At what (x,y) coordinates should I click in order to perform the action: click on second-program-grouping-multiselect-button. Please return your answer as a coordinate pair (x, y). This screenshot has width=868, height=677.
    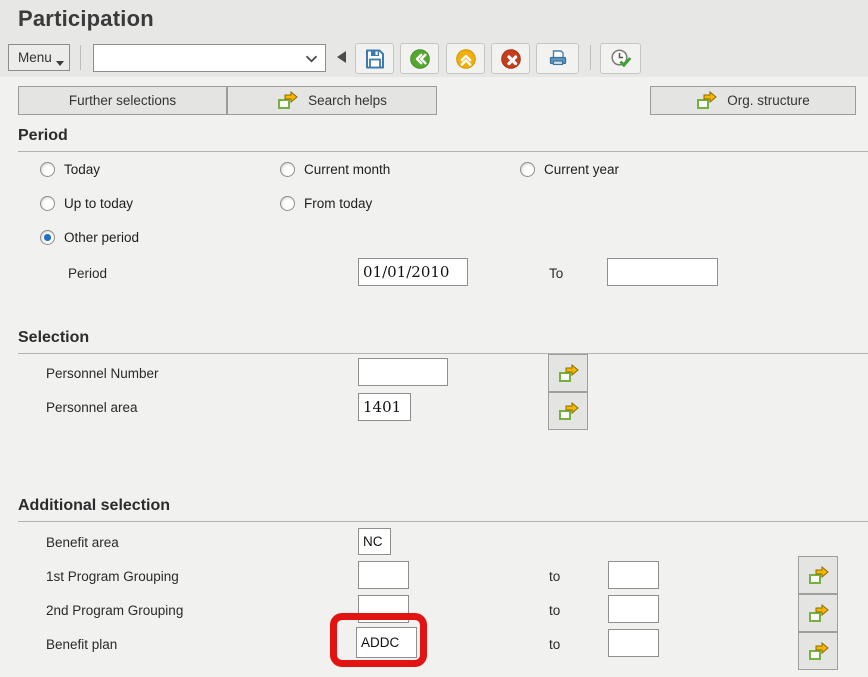
    Looking at the image, I should click on (818, 613).